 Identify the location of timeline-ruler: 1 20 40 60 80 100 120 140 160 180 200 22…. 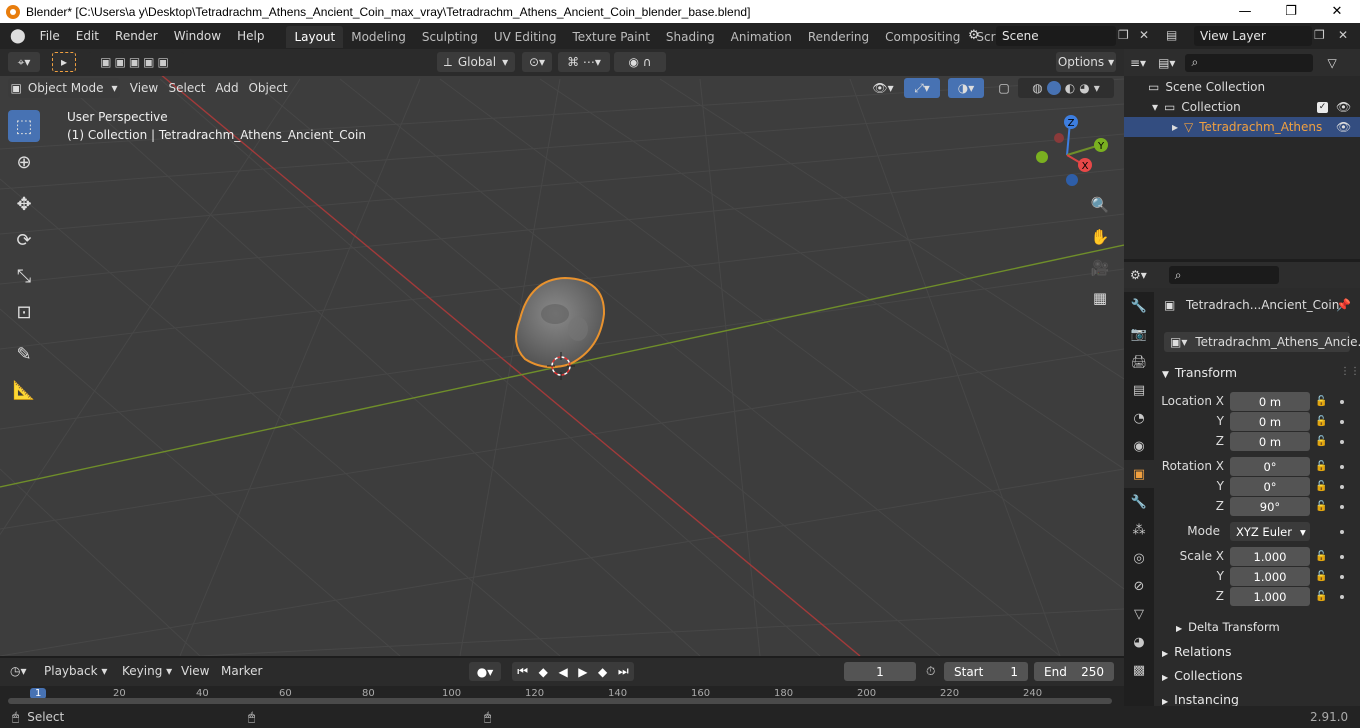
(562, 696).